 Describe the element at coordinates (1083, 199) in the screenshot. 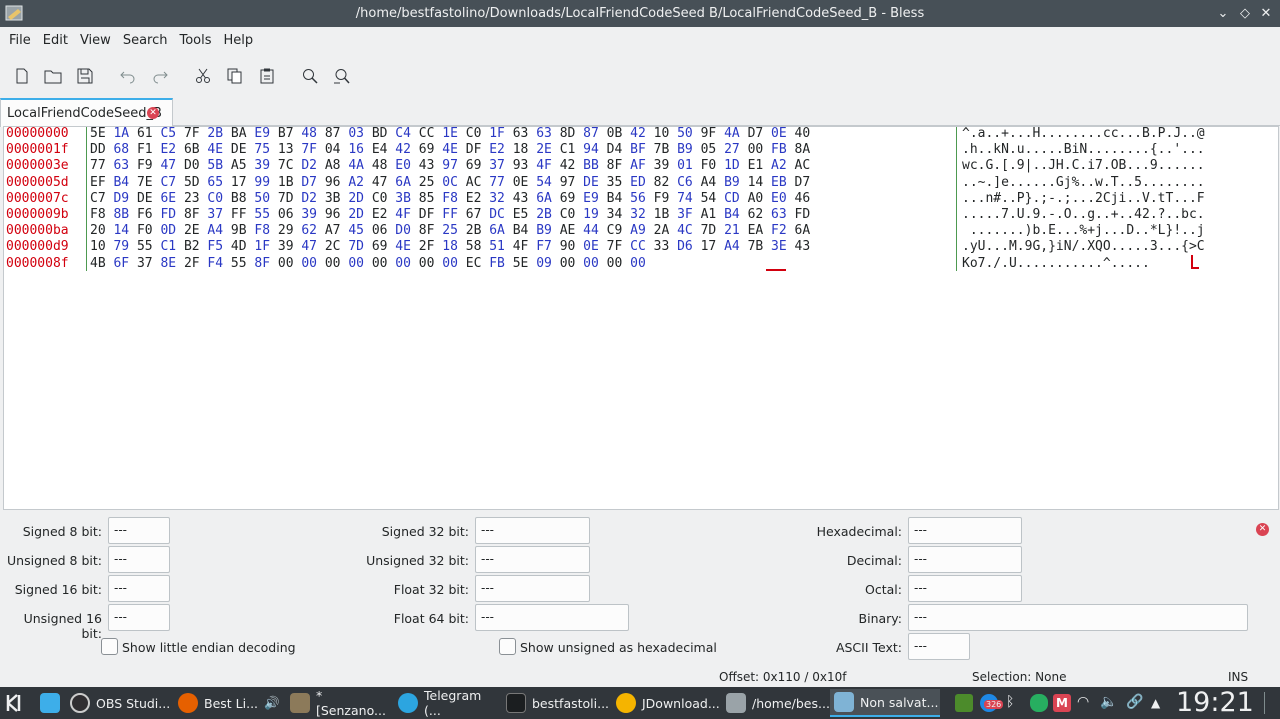

I see `ascii-row: ...n#..P}.;-.;...2Cji..V.tT...F` at that location.